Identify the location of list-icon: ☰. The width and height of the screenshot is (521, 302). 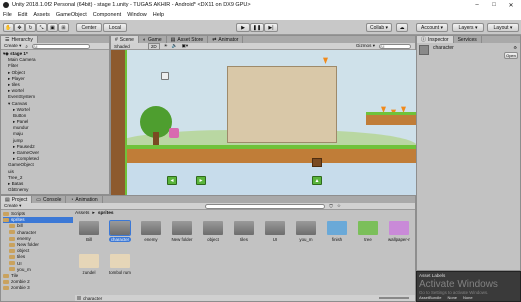
(7, 39).